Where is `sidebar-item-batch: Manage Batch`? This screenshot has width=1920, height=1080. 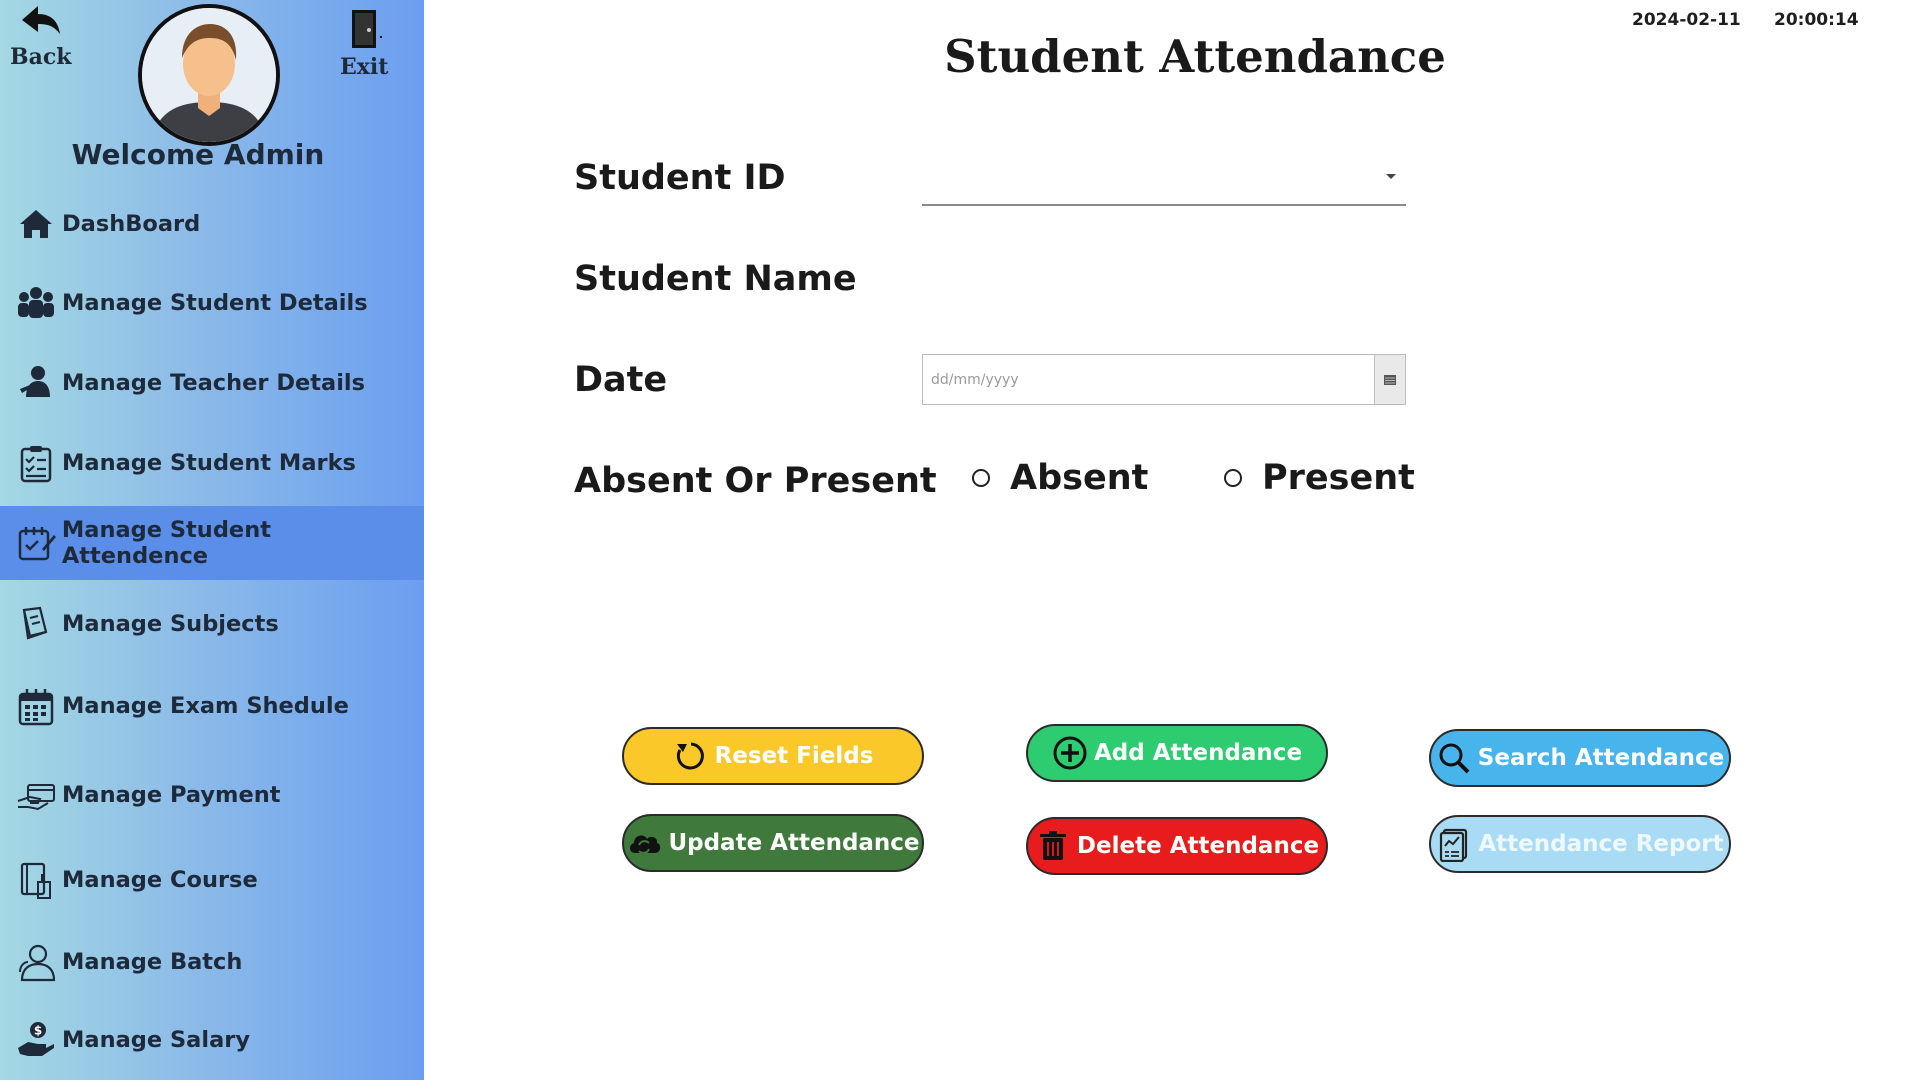
sidebar-item-batch: Manage Batch is located at coordinates (212, 962).